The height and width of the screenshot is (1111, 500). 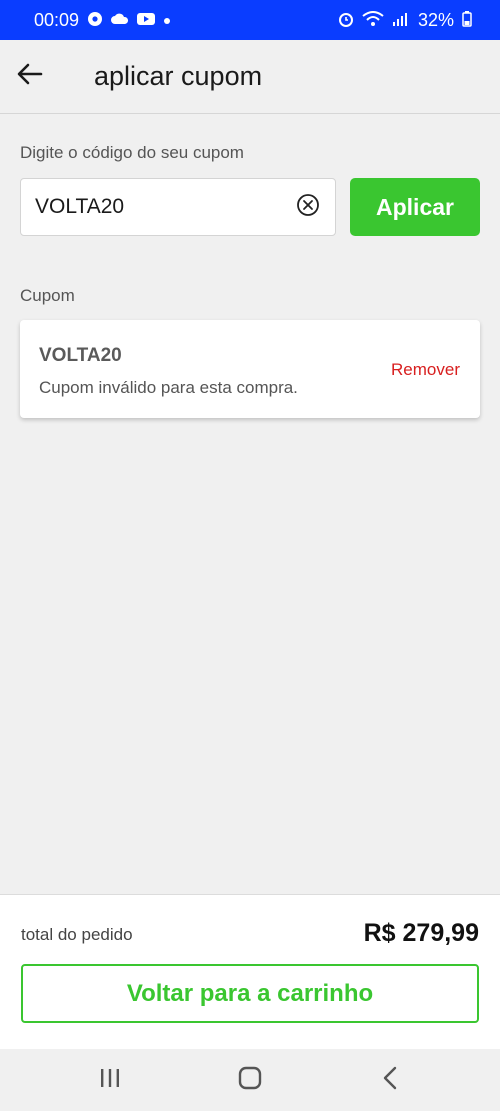 I want to click on wifi-icon, so click(x=373, y=20).